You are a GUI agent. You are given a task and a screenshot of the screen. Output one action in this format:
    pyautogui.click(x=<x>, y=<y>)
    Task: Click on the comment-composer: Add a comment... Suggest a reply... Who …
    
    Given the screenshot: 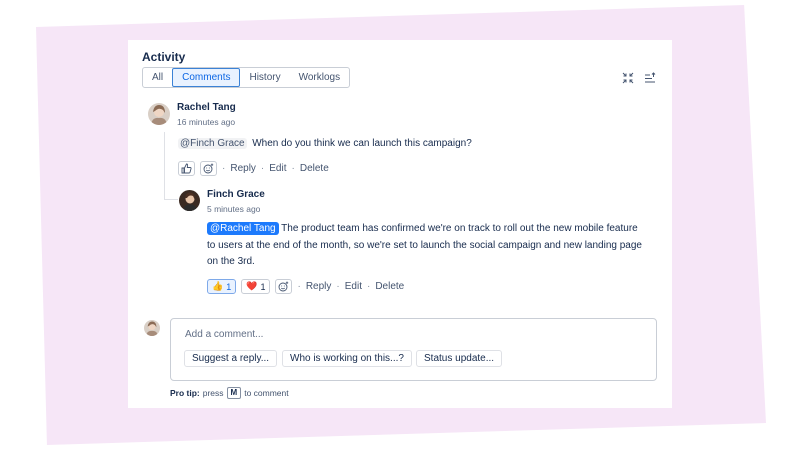 What is the action you would take?
    pyautogui.click(x=413, y=349)
    